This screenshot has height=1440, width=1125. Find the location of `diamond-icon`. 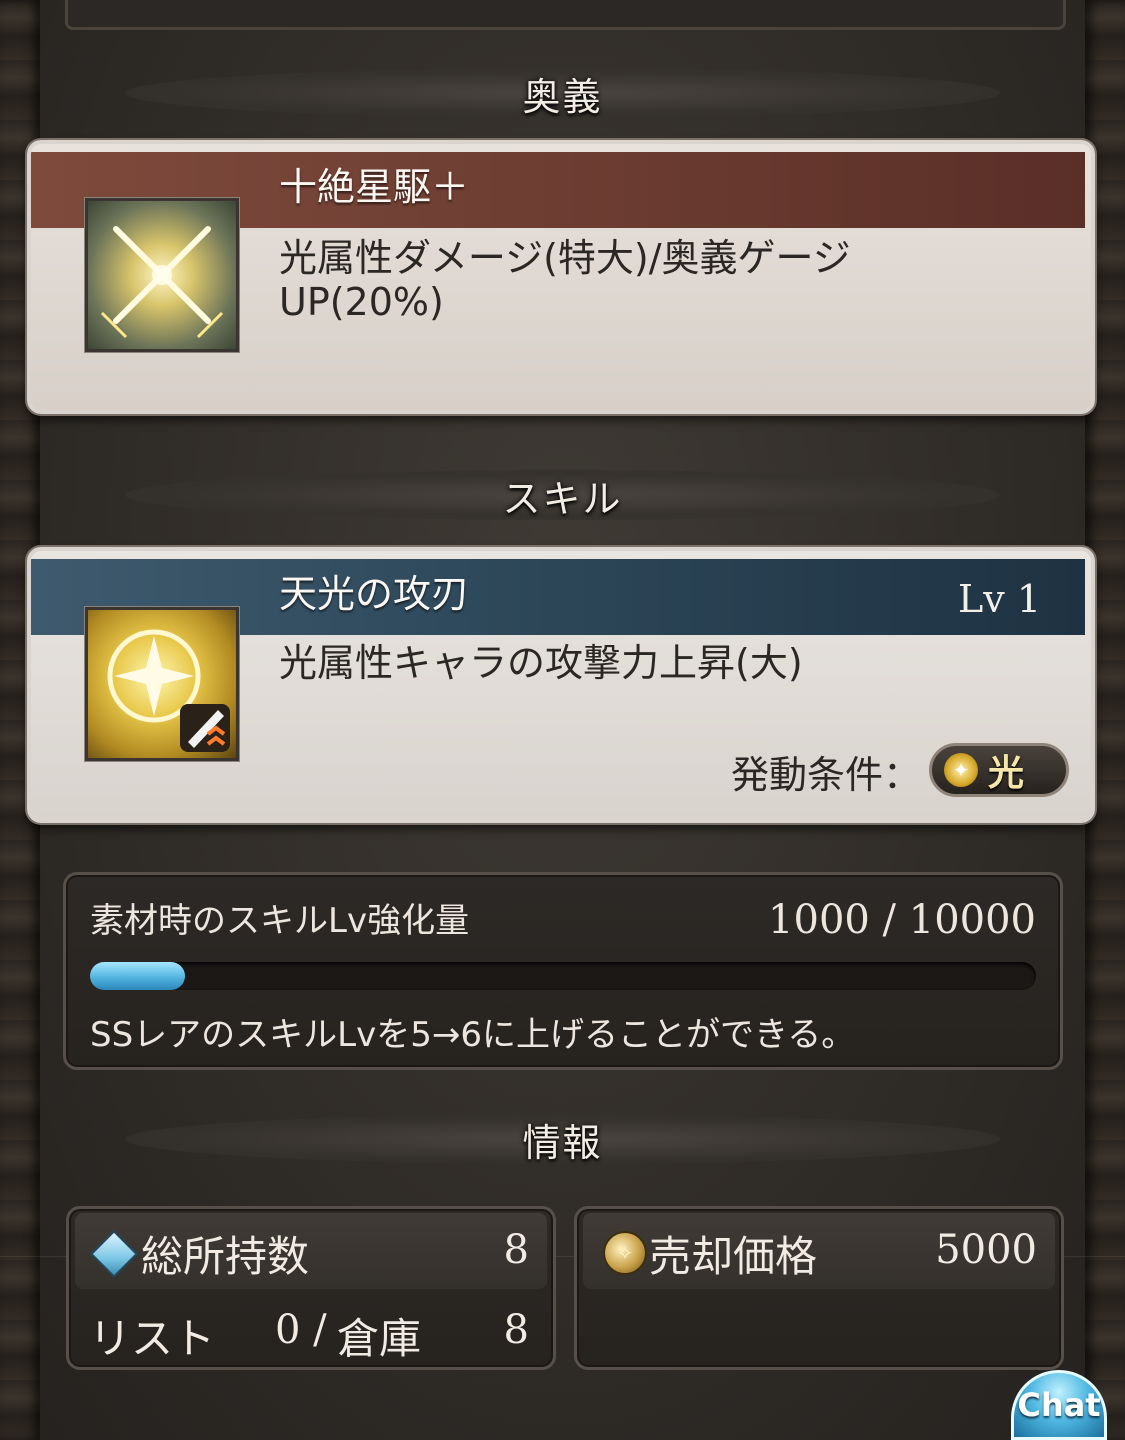

diamond-icon is located at coordinates (114, 1254).